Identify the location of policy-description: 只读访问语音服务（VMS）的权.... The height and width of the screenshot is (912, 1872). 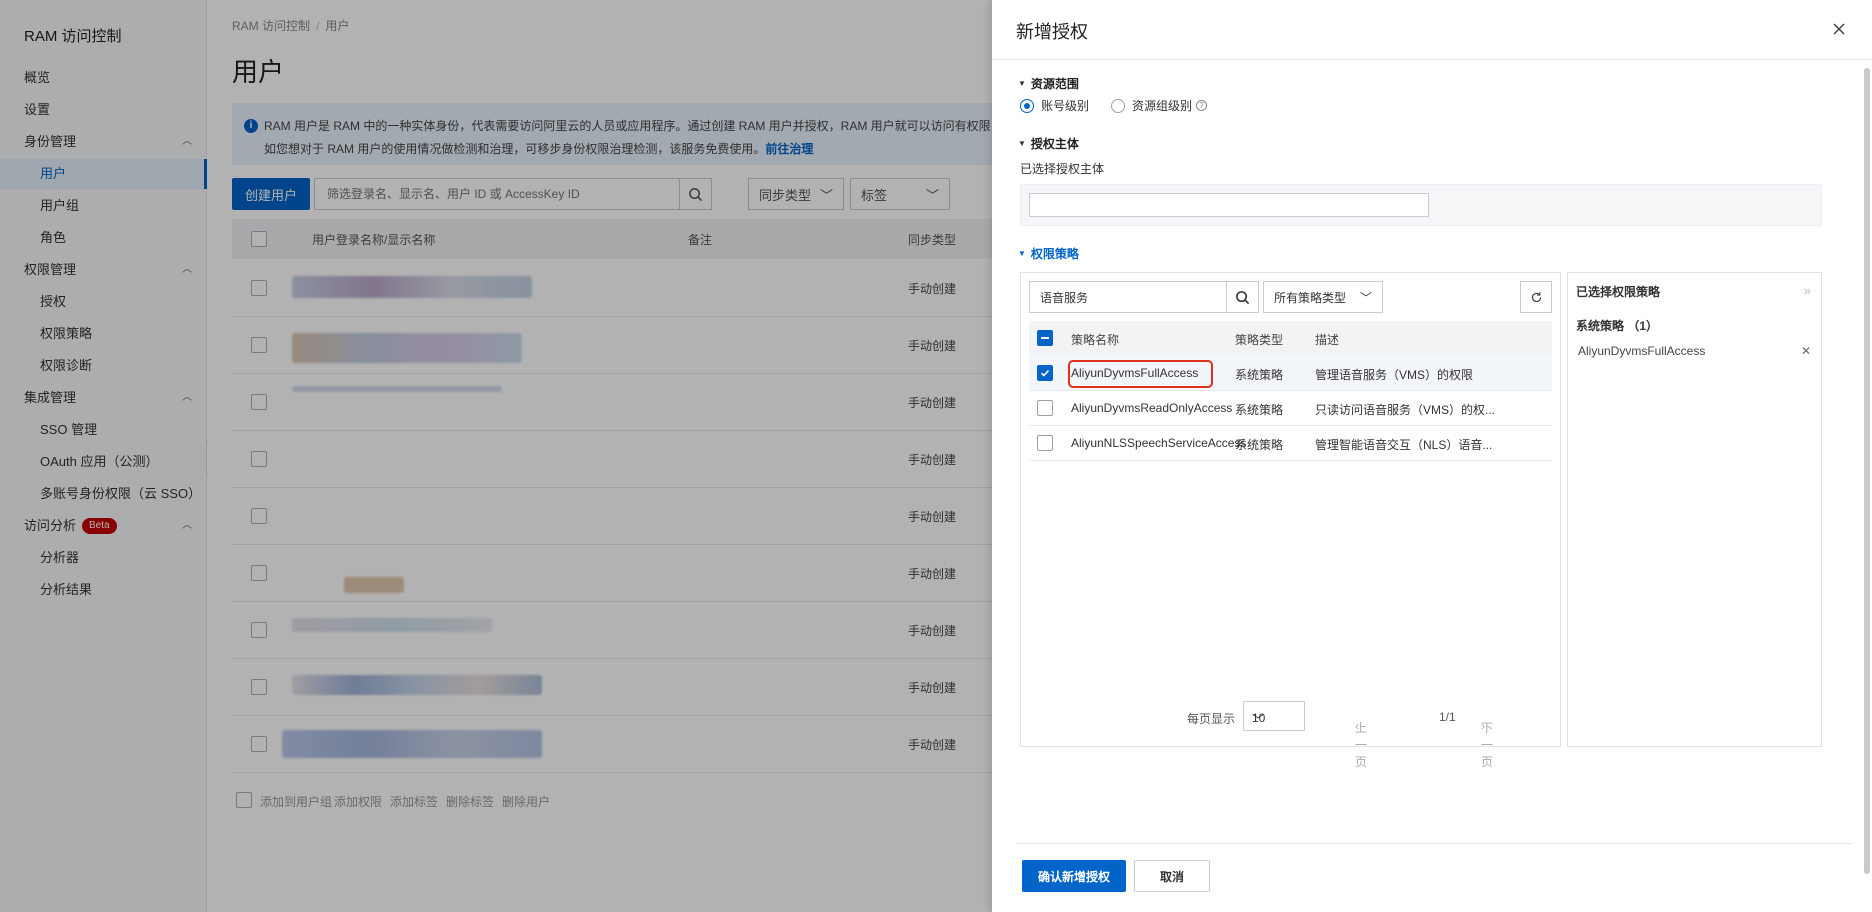
(1405, 410).